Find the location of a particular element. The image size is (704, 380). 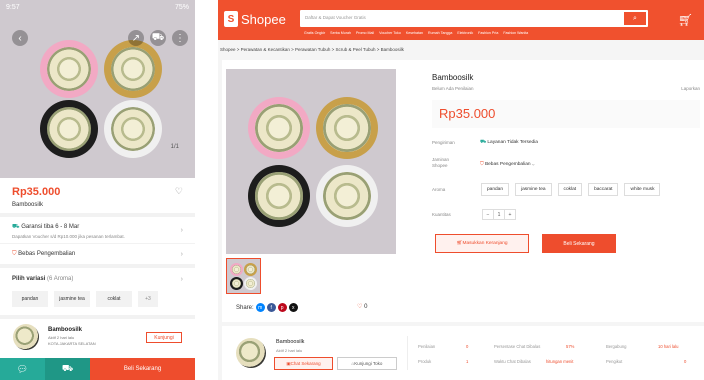

logo-text: Shopee is located at coordinates (263, 19).